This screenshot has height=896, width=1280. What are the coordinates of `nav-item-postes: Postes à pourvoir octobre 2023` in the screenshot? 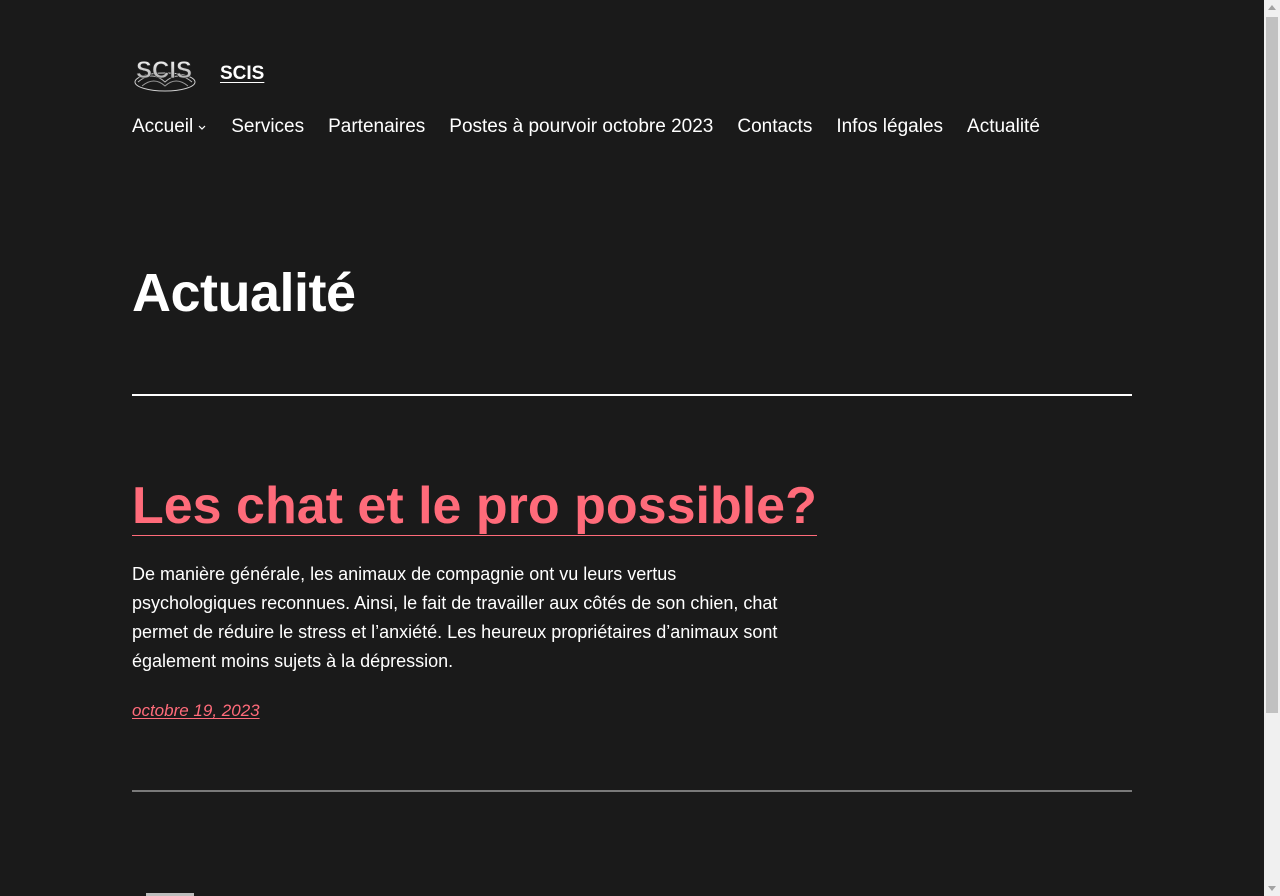 It's located at (581, 127).